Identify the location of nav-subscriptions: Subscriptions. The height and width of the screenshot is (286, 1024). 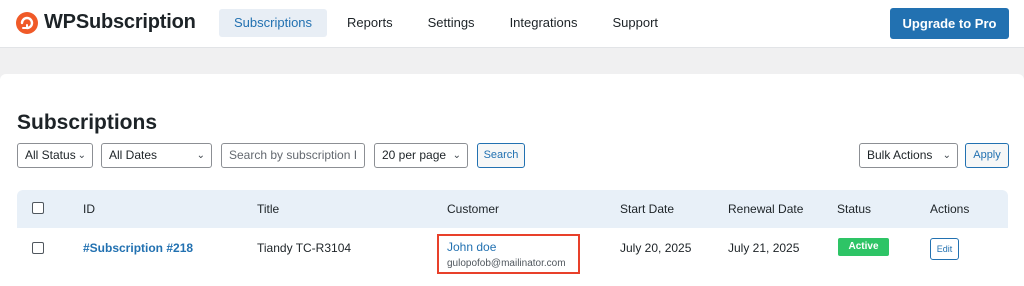
(273, 23).